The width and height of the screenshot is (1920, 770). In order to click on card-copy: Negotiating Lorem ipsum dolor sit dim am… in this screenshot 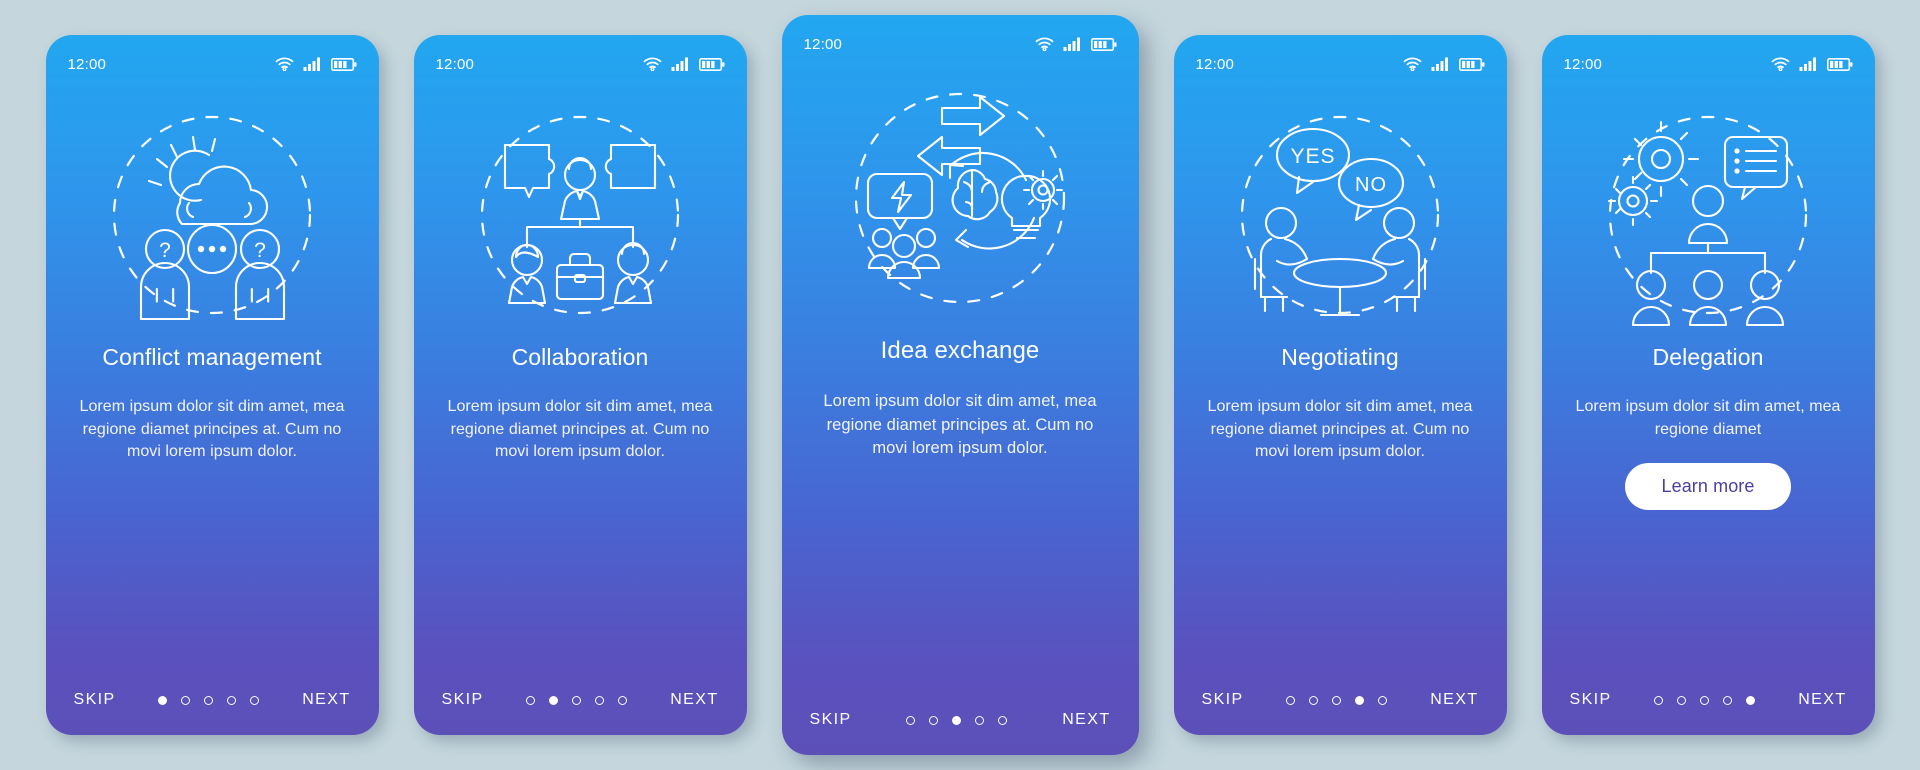, I will do `click(1340, 399)`.